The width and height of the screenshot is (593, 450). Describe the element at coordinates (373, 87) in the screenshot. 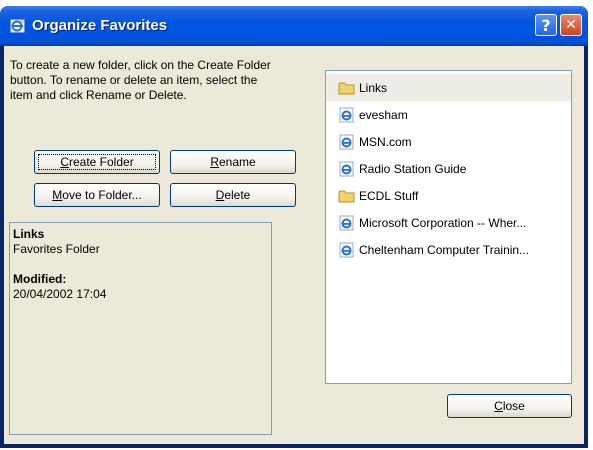

I see `favorites-item-label: Links` at that location.